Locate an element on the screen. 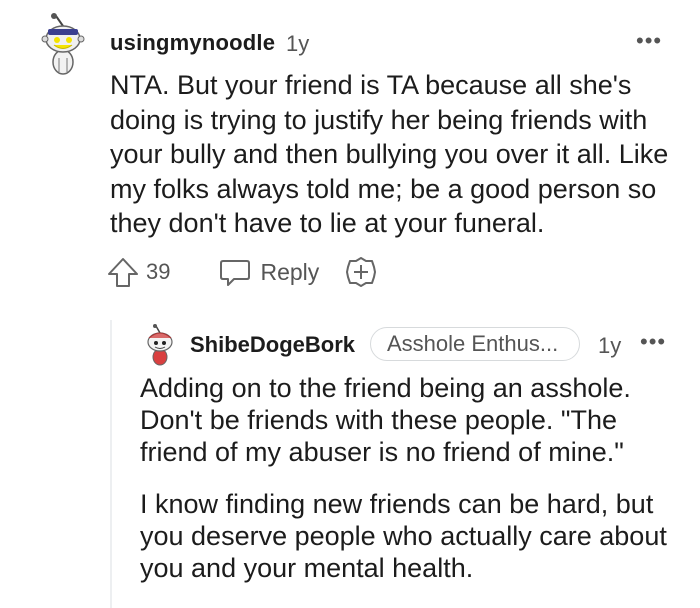 The width and height of the screenshot is (700, 608). comment-age: 1y is located at coordinates (298, 43).